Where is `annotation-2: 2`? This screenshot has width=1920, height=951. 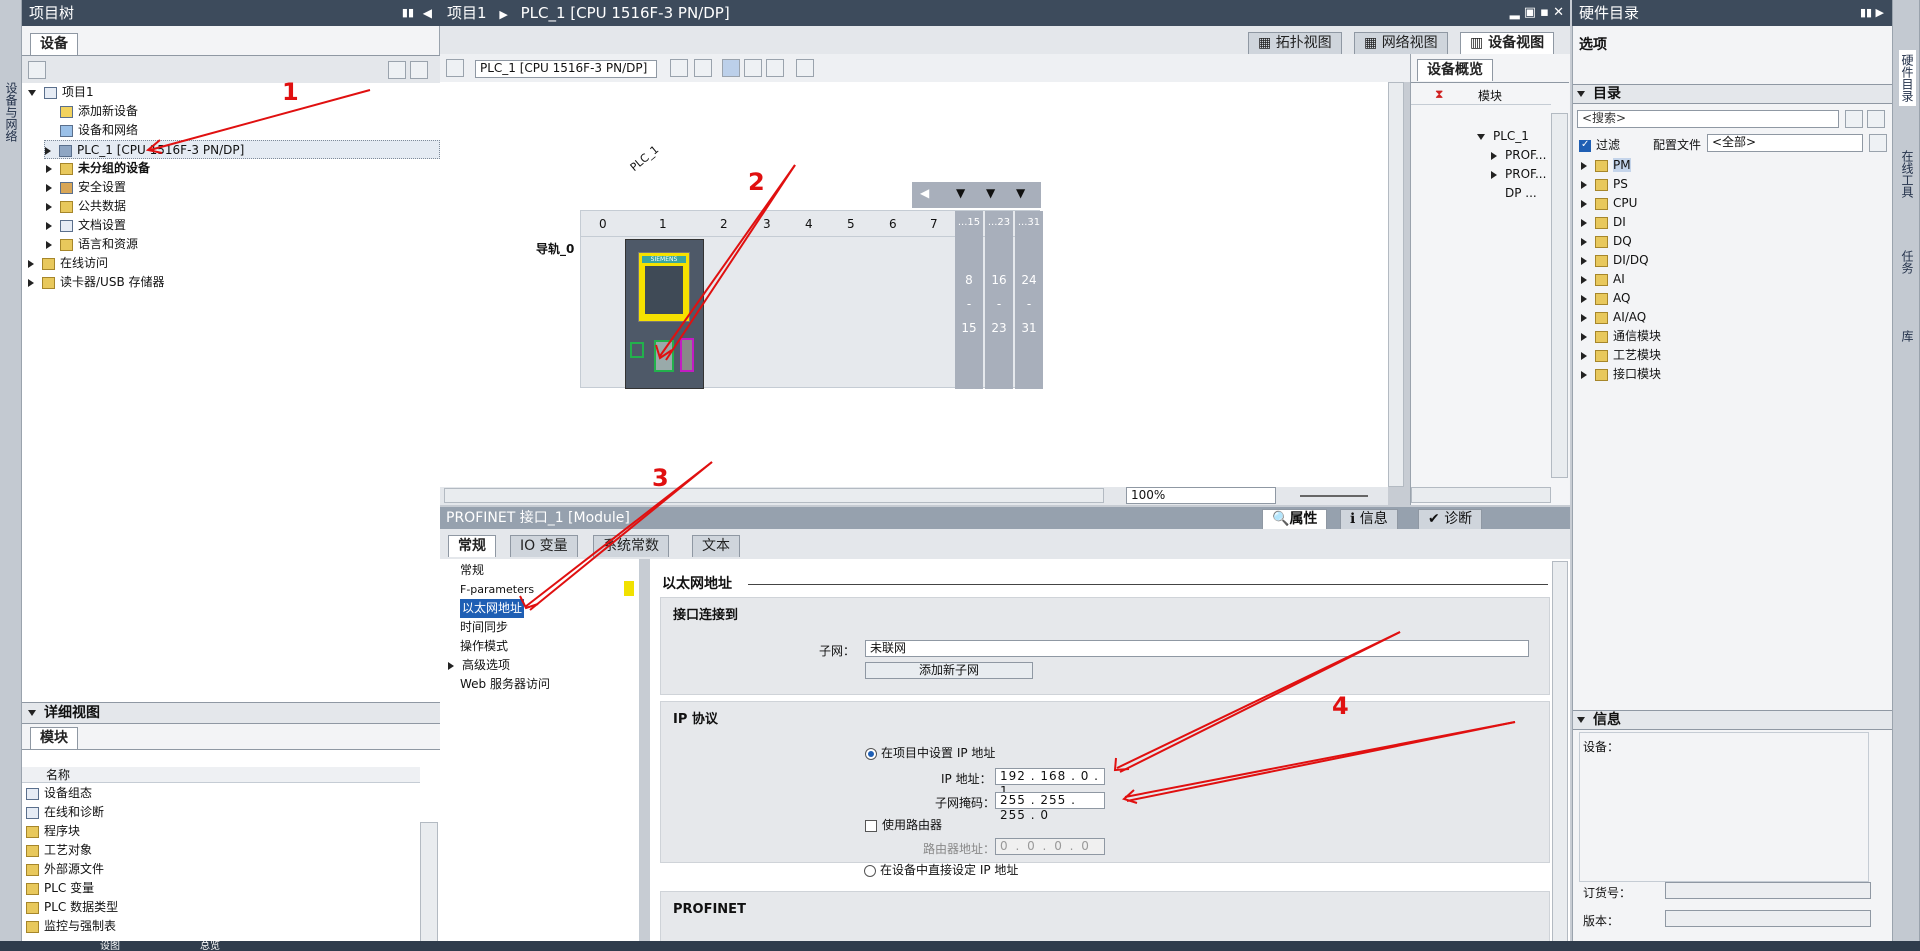 annotation-2: 2 is located at coordinates (756, 182).